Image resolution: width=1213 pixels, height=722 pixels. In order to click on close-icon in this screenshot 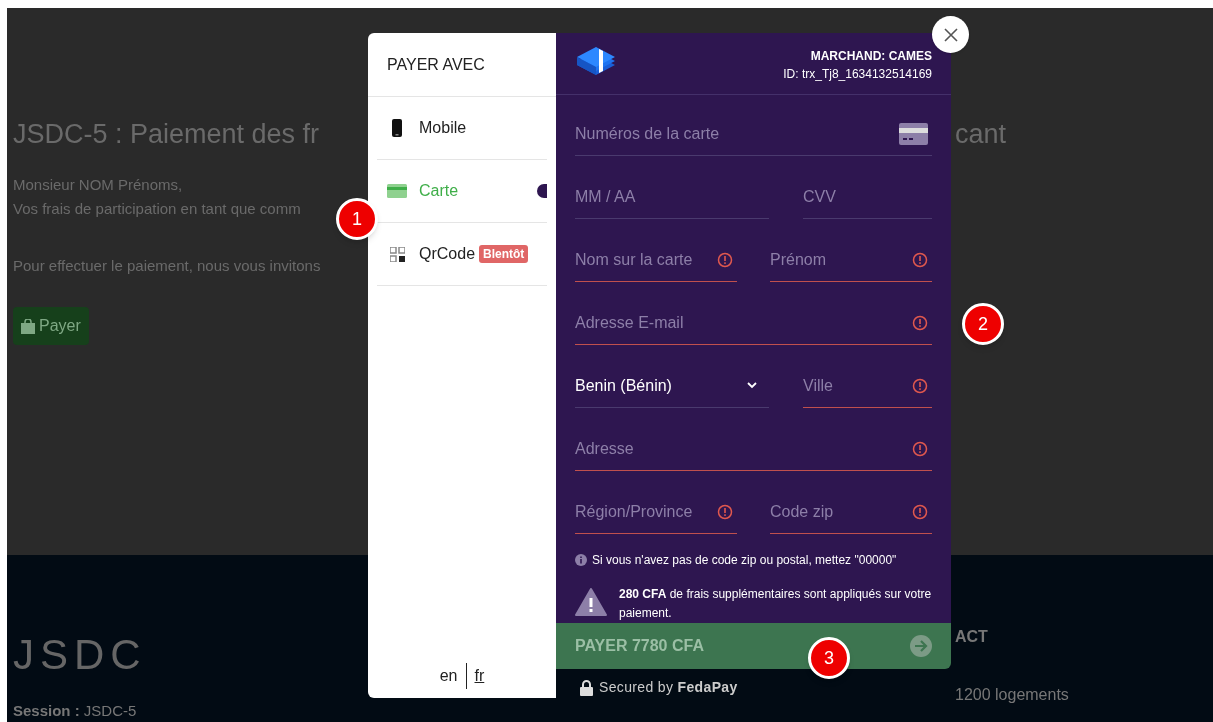, I will do `click(950, 34)`.